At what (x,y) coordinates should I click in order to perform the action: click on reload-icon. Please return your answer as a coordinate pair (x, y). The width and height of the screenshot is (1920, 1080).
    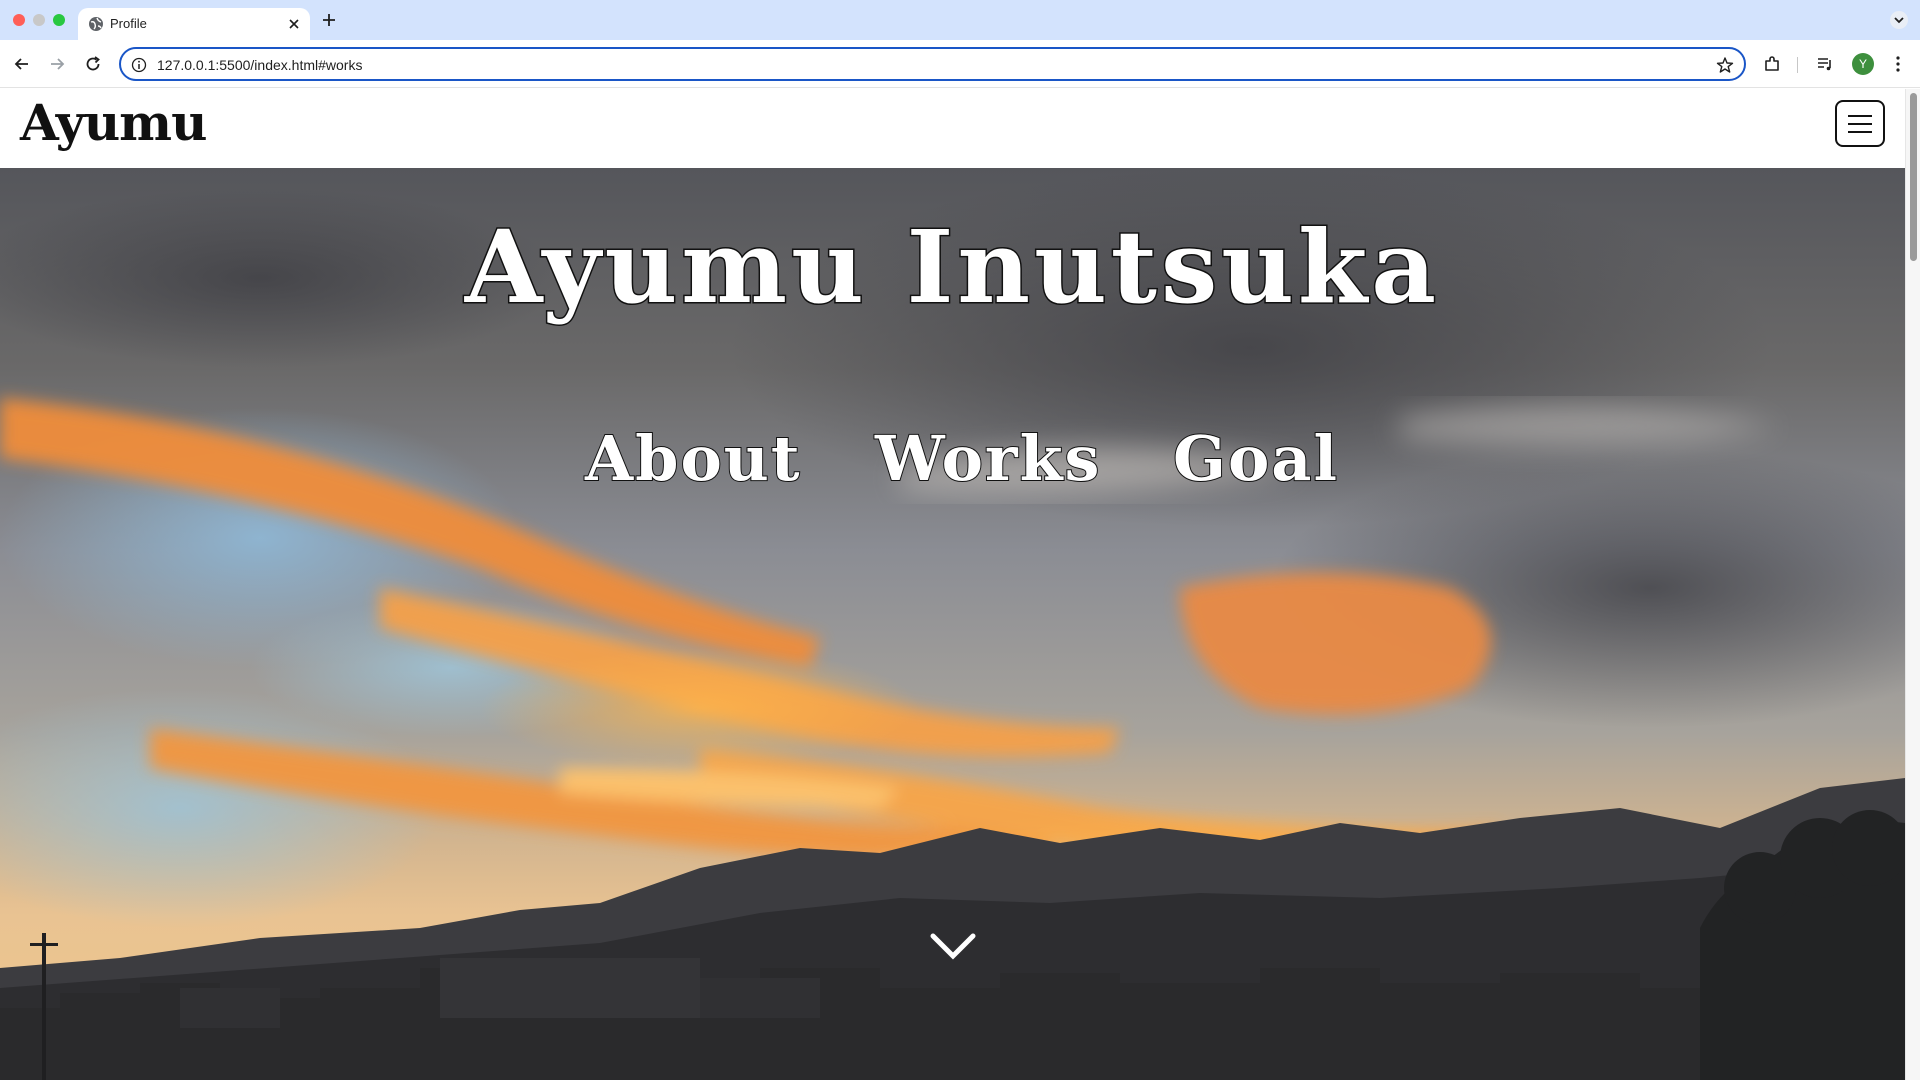
    Looking at the image, I should click on (93, 64).